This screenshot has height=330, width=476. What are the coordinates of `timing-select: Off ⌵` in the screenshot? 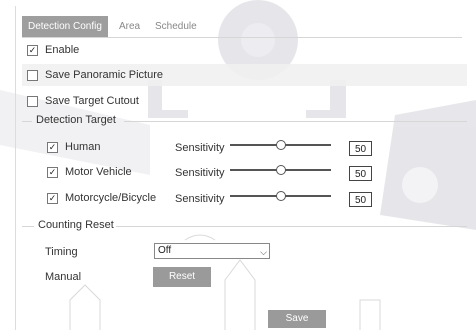 It's located at (212, 251).